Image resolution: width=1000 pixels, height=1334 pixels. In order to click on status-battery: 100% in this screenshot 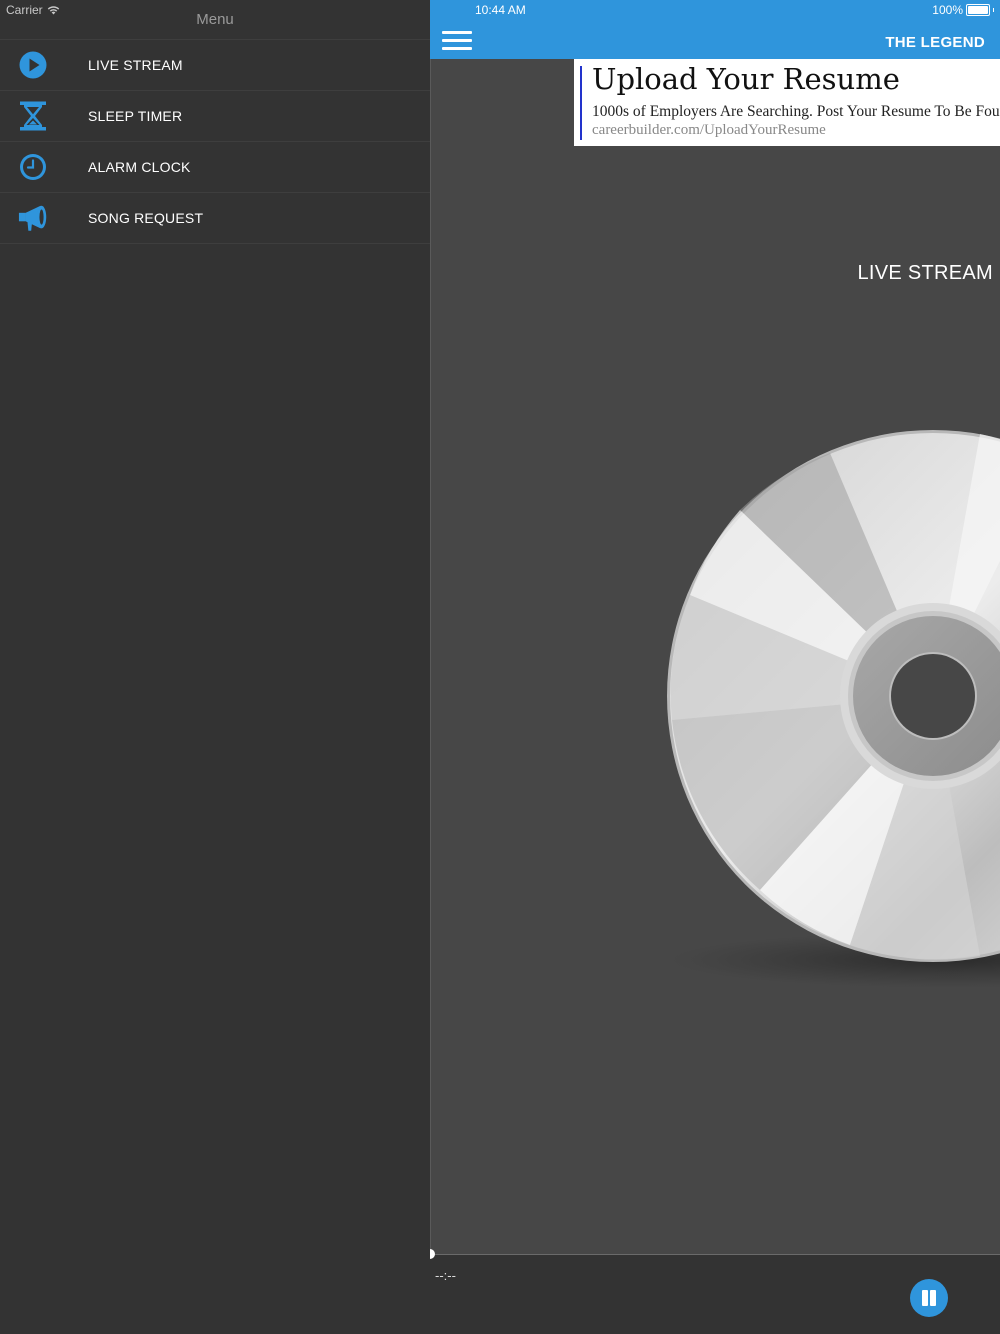, I will do `click(963, 10)`.